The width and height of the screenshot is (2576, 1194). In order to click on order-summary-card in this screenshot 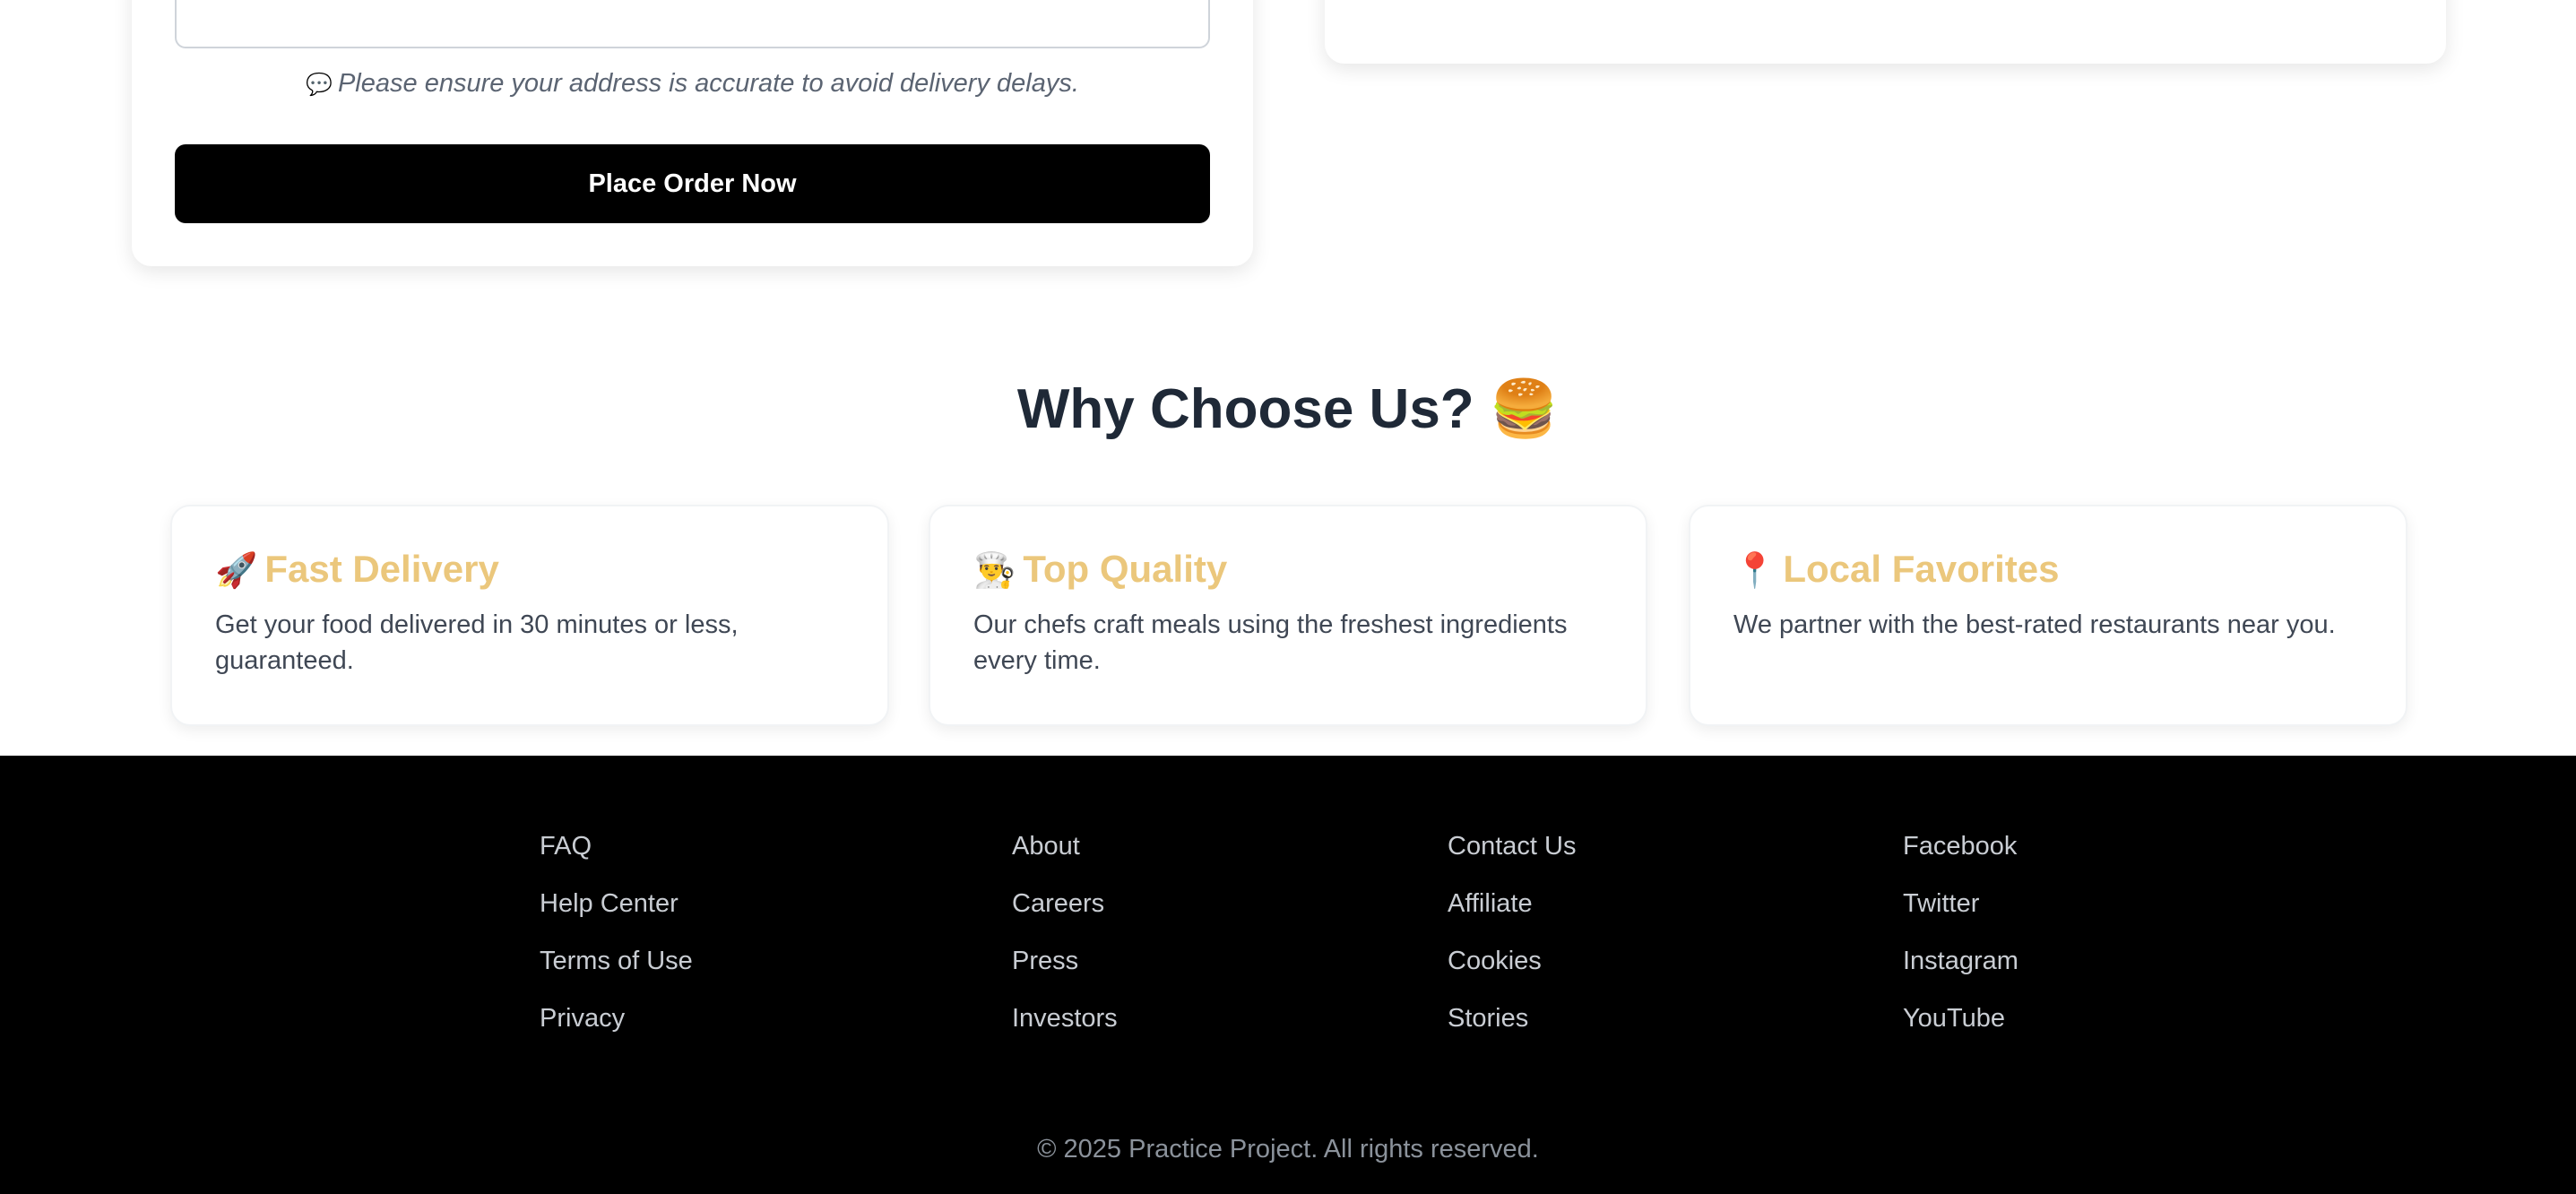, I will do `click(1885, 32)`.